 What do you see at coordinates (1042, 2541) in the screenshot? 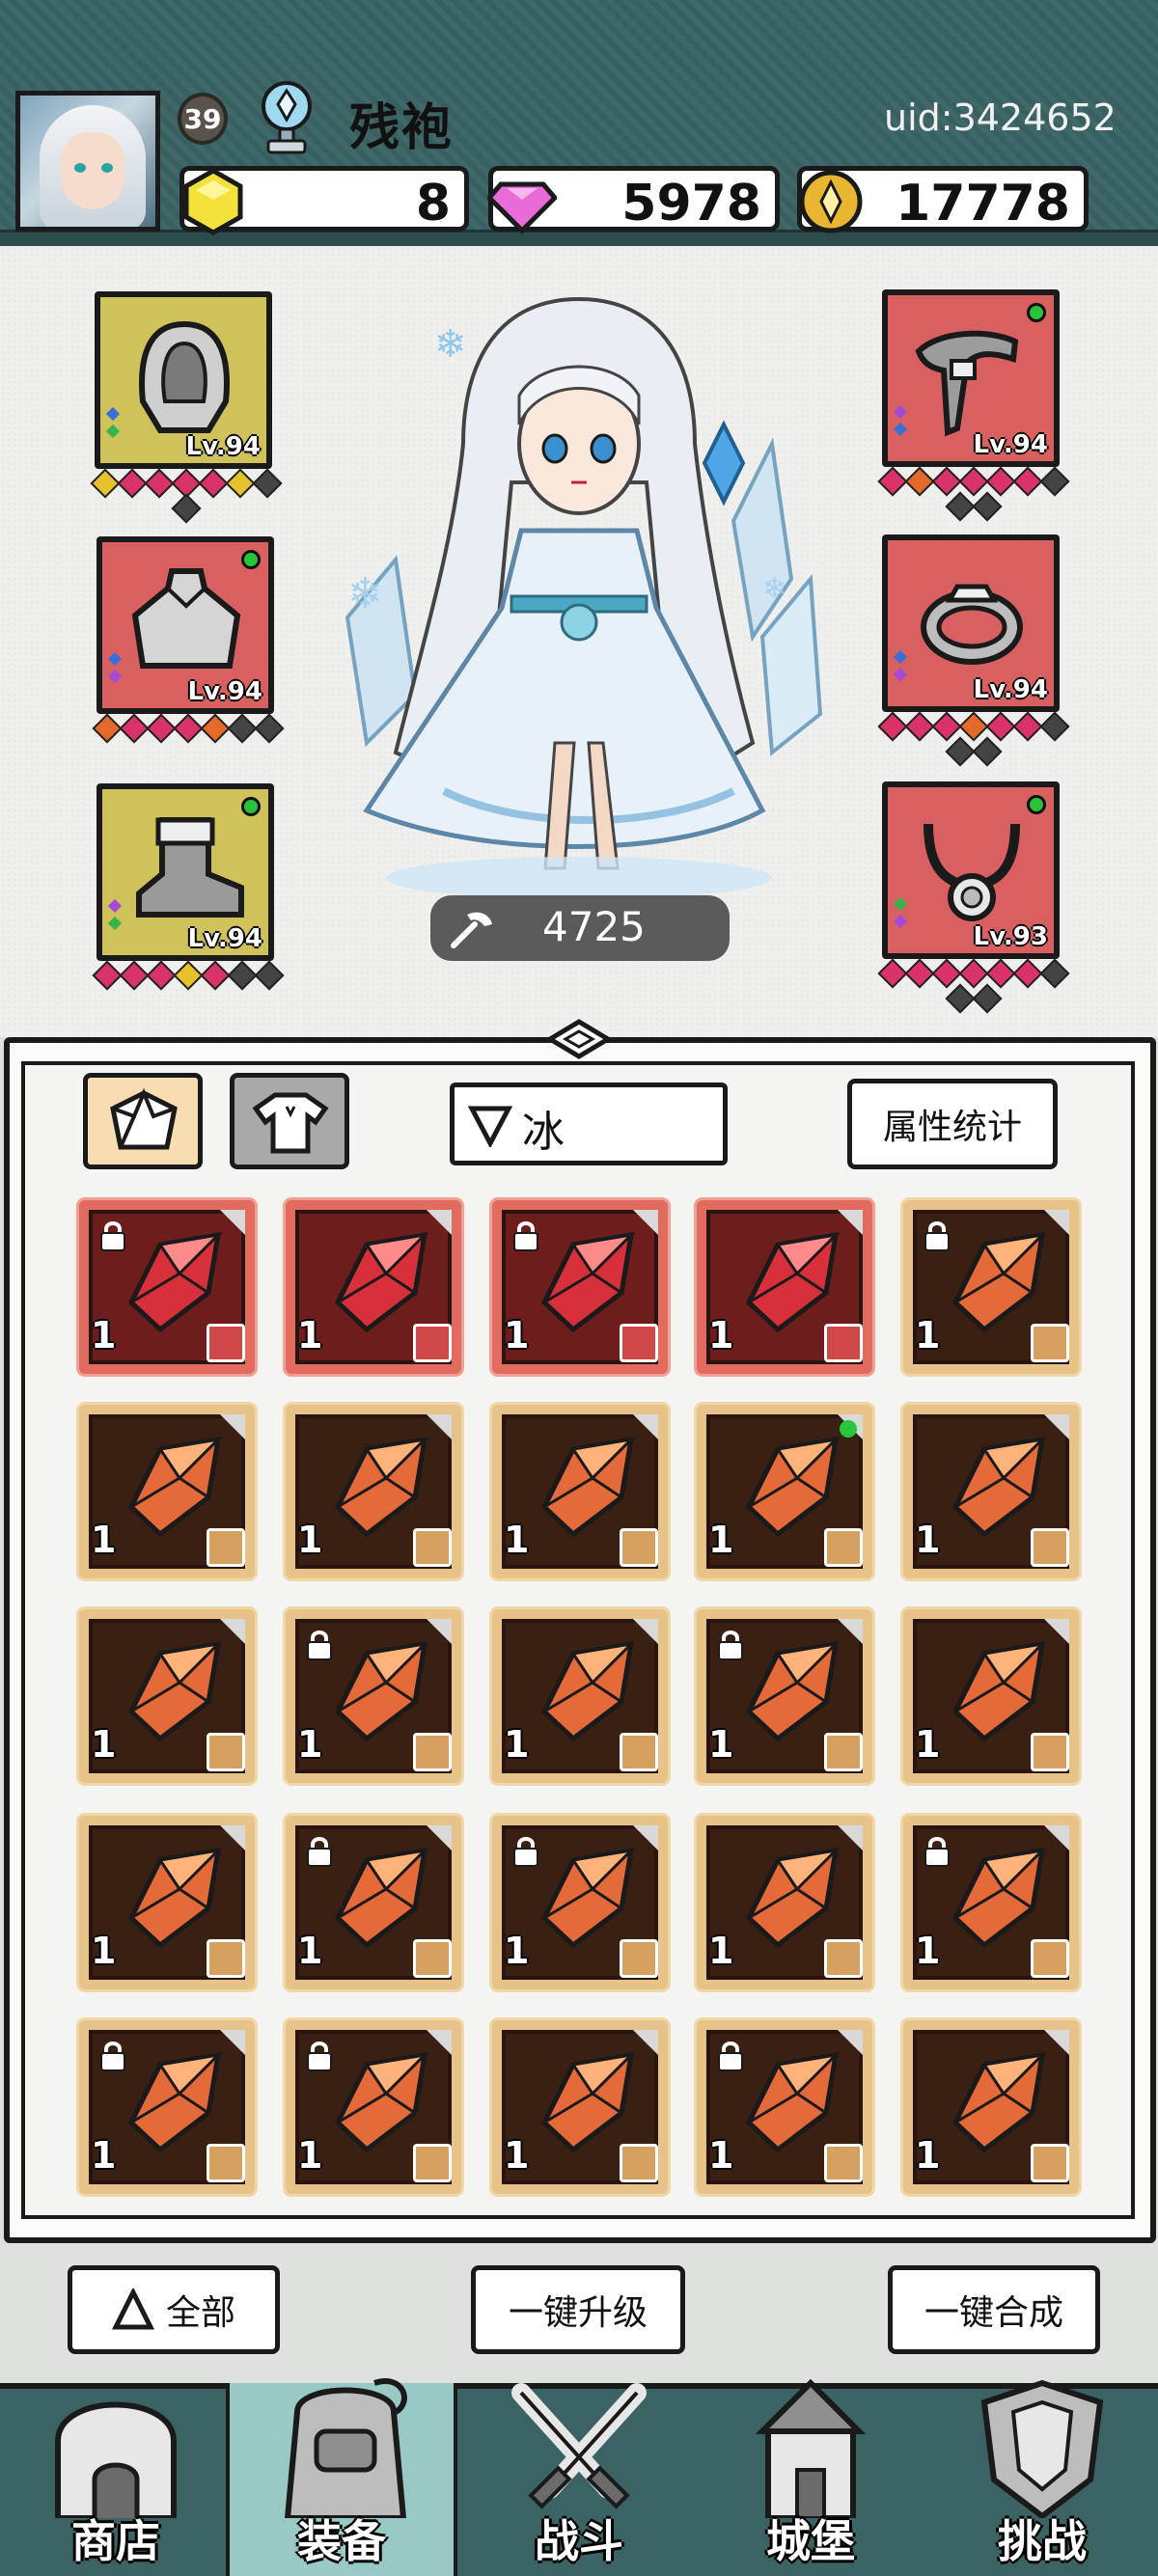
I see `nav-challenge-label: 挑战` at bounding box center [1042, 2541].